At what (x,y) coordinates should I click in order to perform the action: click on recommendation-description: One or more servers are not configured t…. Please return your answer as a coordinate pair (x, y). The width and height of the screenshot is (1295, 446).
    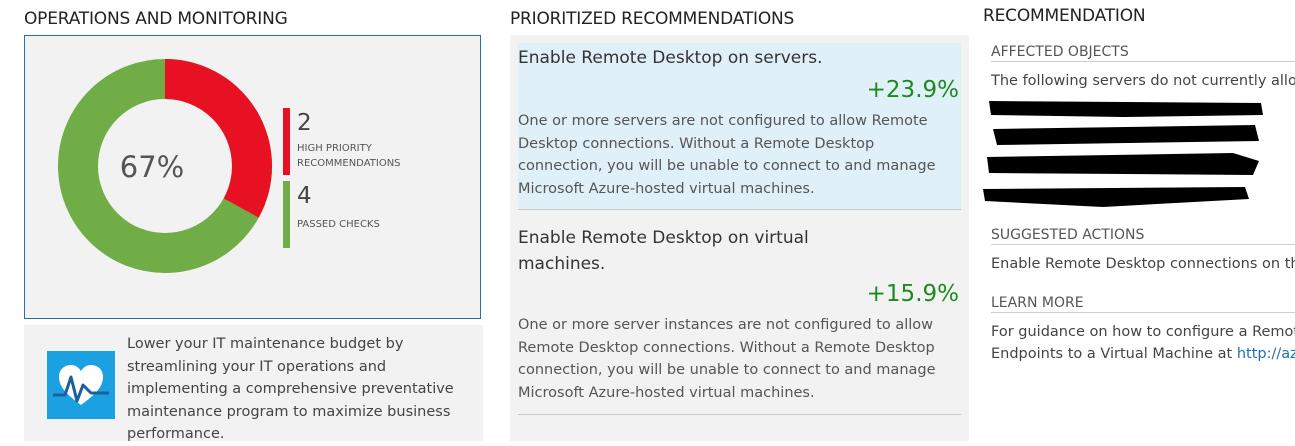
    Looking at the image, I should click on (727, 155).